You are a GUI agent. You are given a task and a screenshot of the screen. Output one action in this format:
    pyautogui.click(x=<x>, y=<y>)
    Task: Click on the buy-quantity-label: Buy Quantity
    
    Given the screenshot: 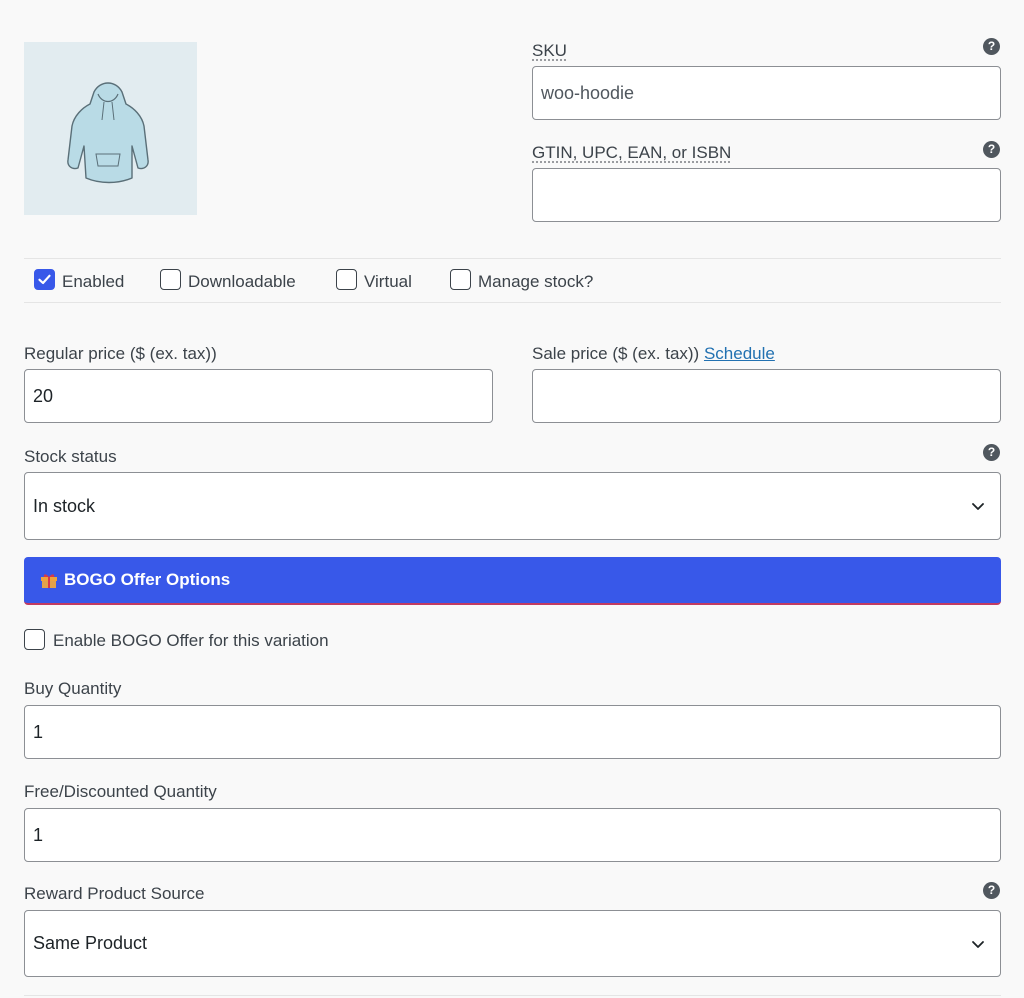 What is the action you would take?
    pyautogui.click(x=73, y=688)
    